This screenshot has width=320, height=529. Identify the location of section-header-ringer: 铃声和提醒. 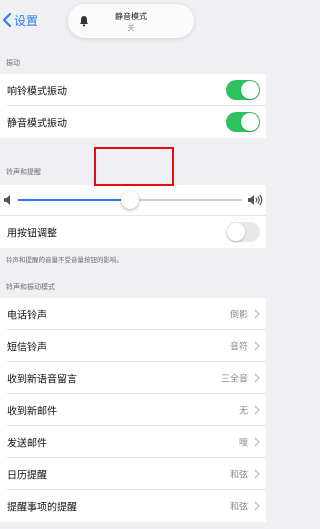
(23, 172).